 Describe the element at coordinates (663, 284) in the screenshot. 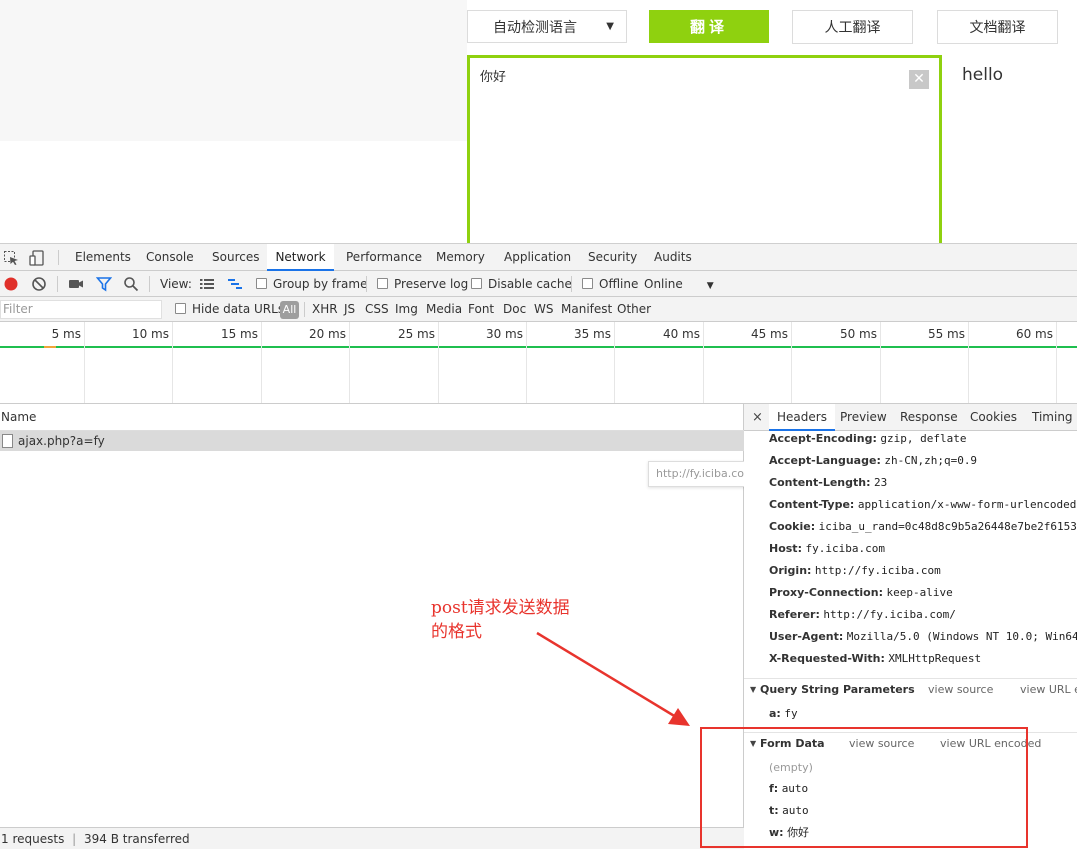

I see `throttling-value: Online` at that location.